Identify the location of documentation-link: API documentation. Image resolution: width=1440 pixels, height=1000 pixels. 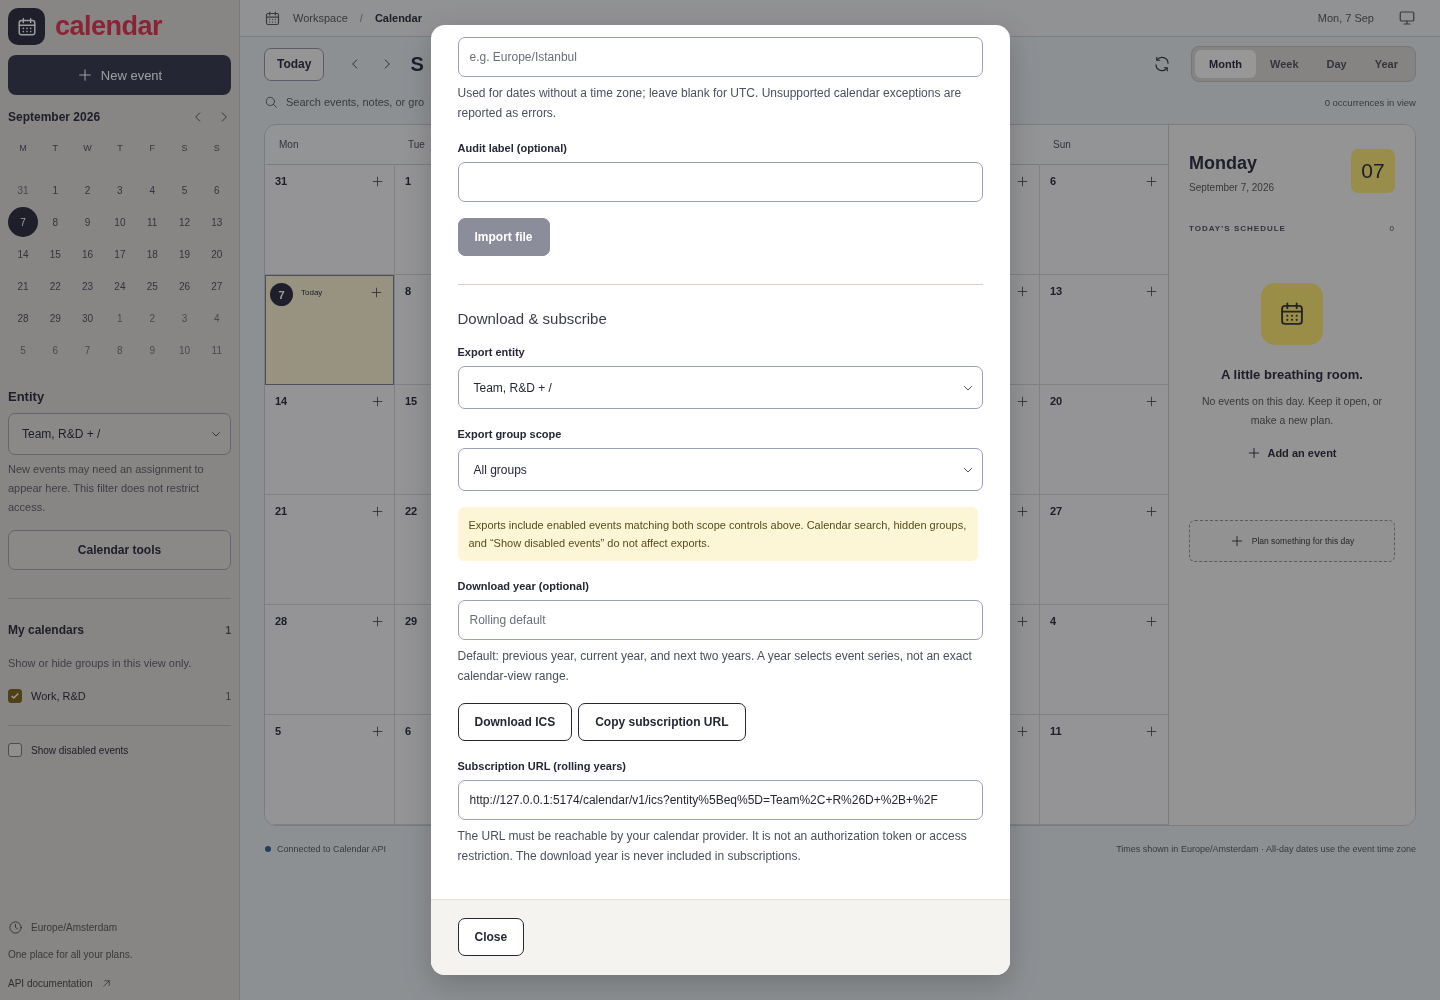
(50, 983).